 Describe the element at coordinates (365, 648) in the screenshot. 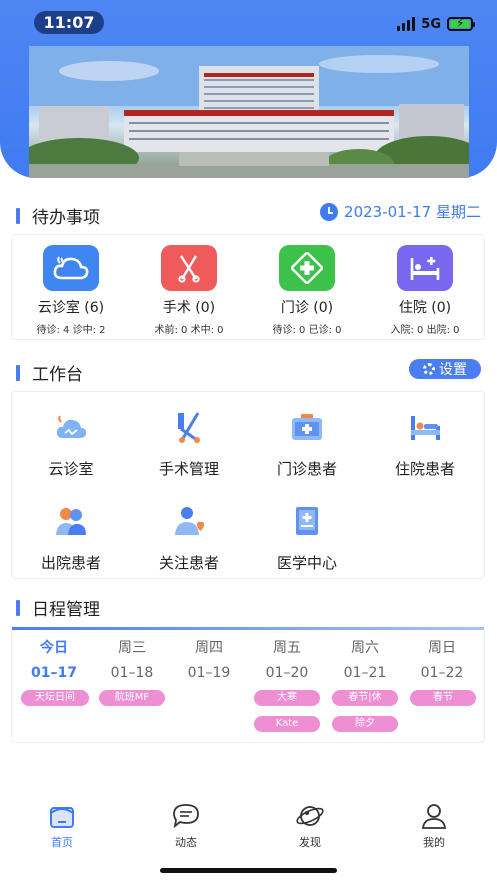

I see `day-name: 周六` at that location.